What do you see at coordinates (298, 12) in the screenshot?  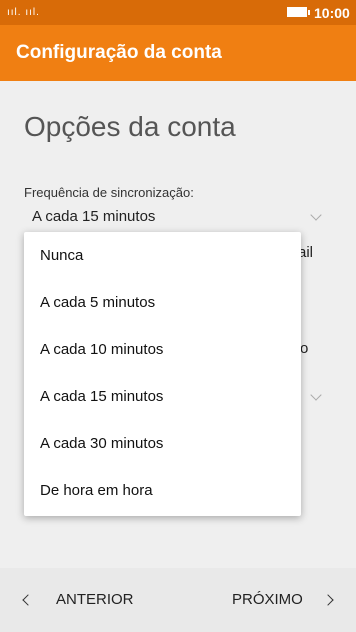 I see `battery-icon` at bounding box center [298, 12].